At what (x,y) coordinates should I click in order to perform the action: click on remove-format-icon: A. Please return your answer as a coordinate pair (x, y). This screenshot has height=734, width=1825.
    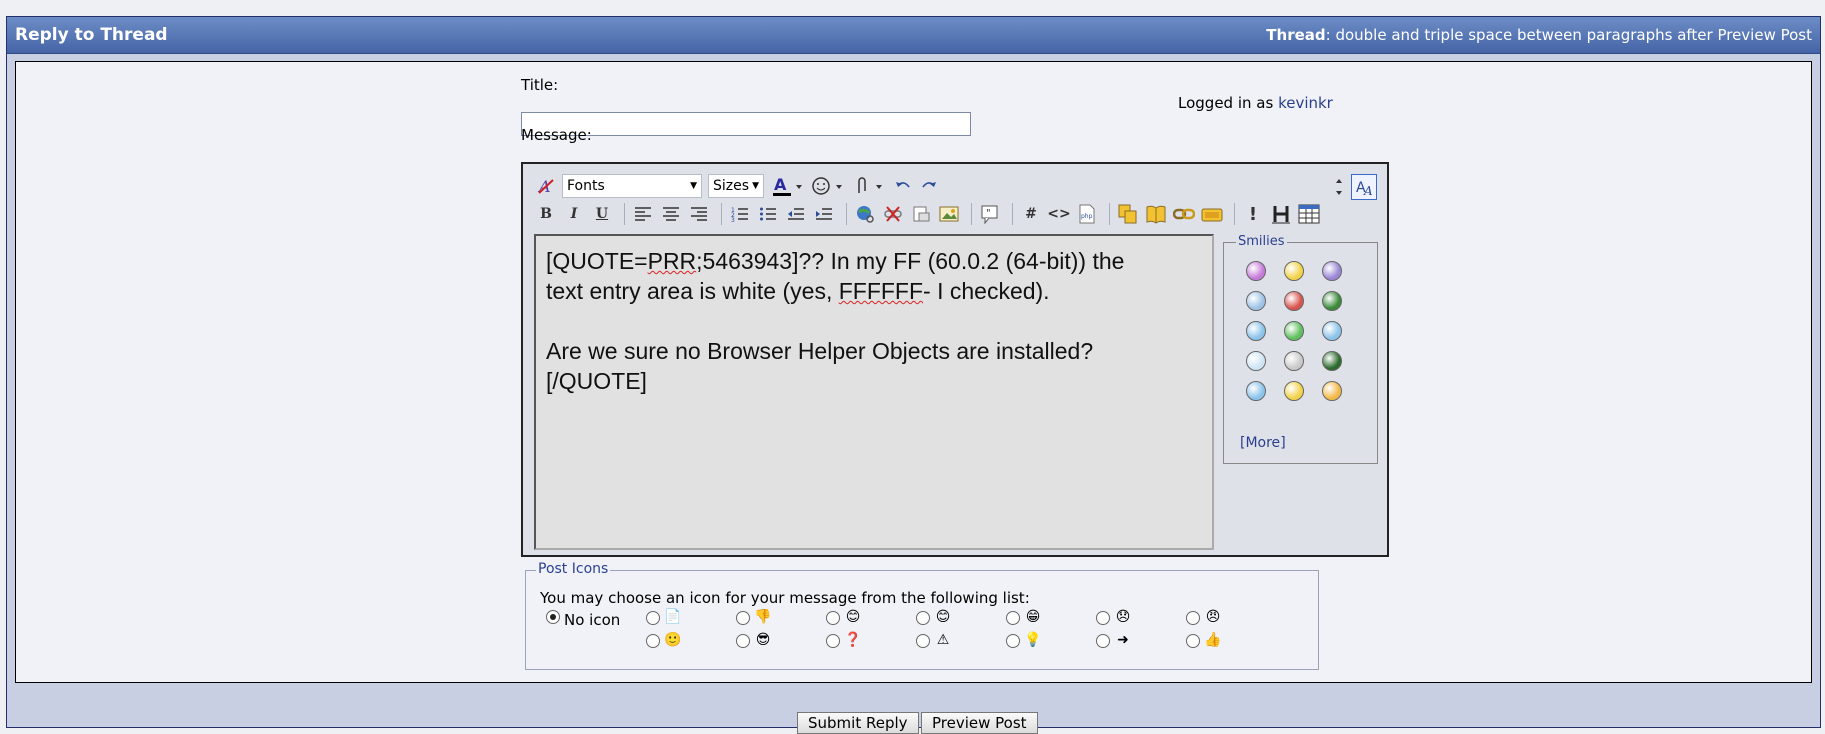
    Looking at the image, I should click on (546, 186).